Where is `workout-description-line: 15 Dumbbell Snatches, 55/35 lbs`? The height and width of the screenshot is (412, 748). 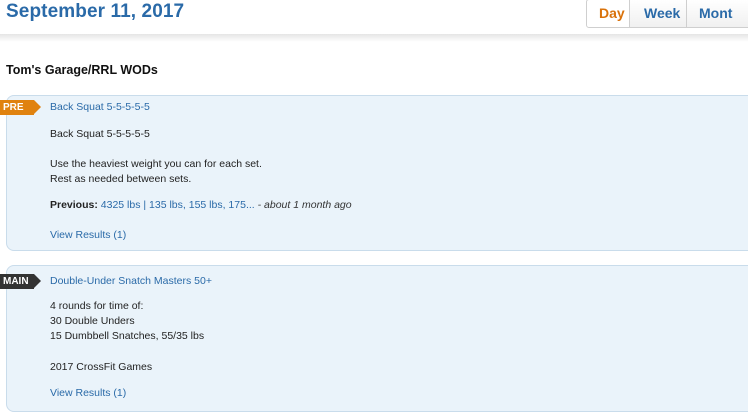 workout-description-line: 15 Dumbbell Snatches, 55/35 lbs is located at coordinates (127, 336).